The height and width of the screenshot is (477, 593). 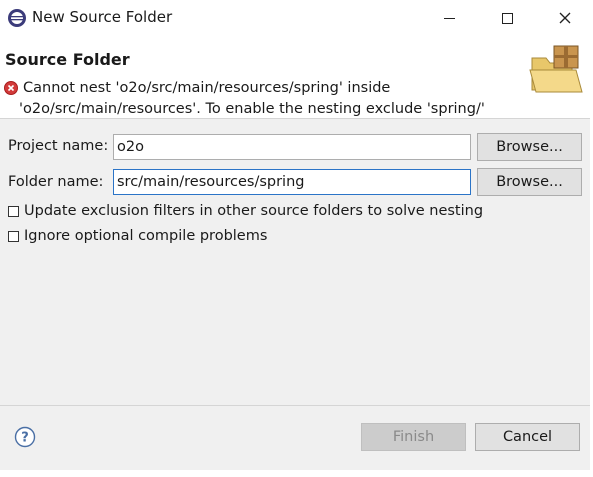 I want to click on folder-name-label: Folder name:, so click(x=56, y=182).